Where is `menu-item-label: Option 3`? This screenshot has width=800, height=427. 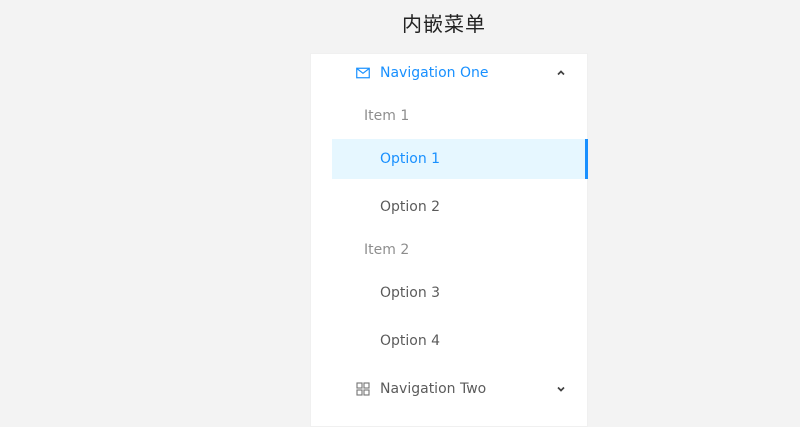 menu-item-label: Option 3 is located at coordinates (410, 293).